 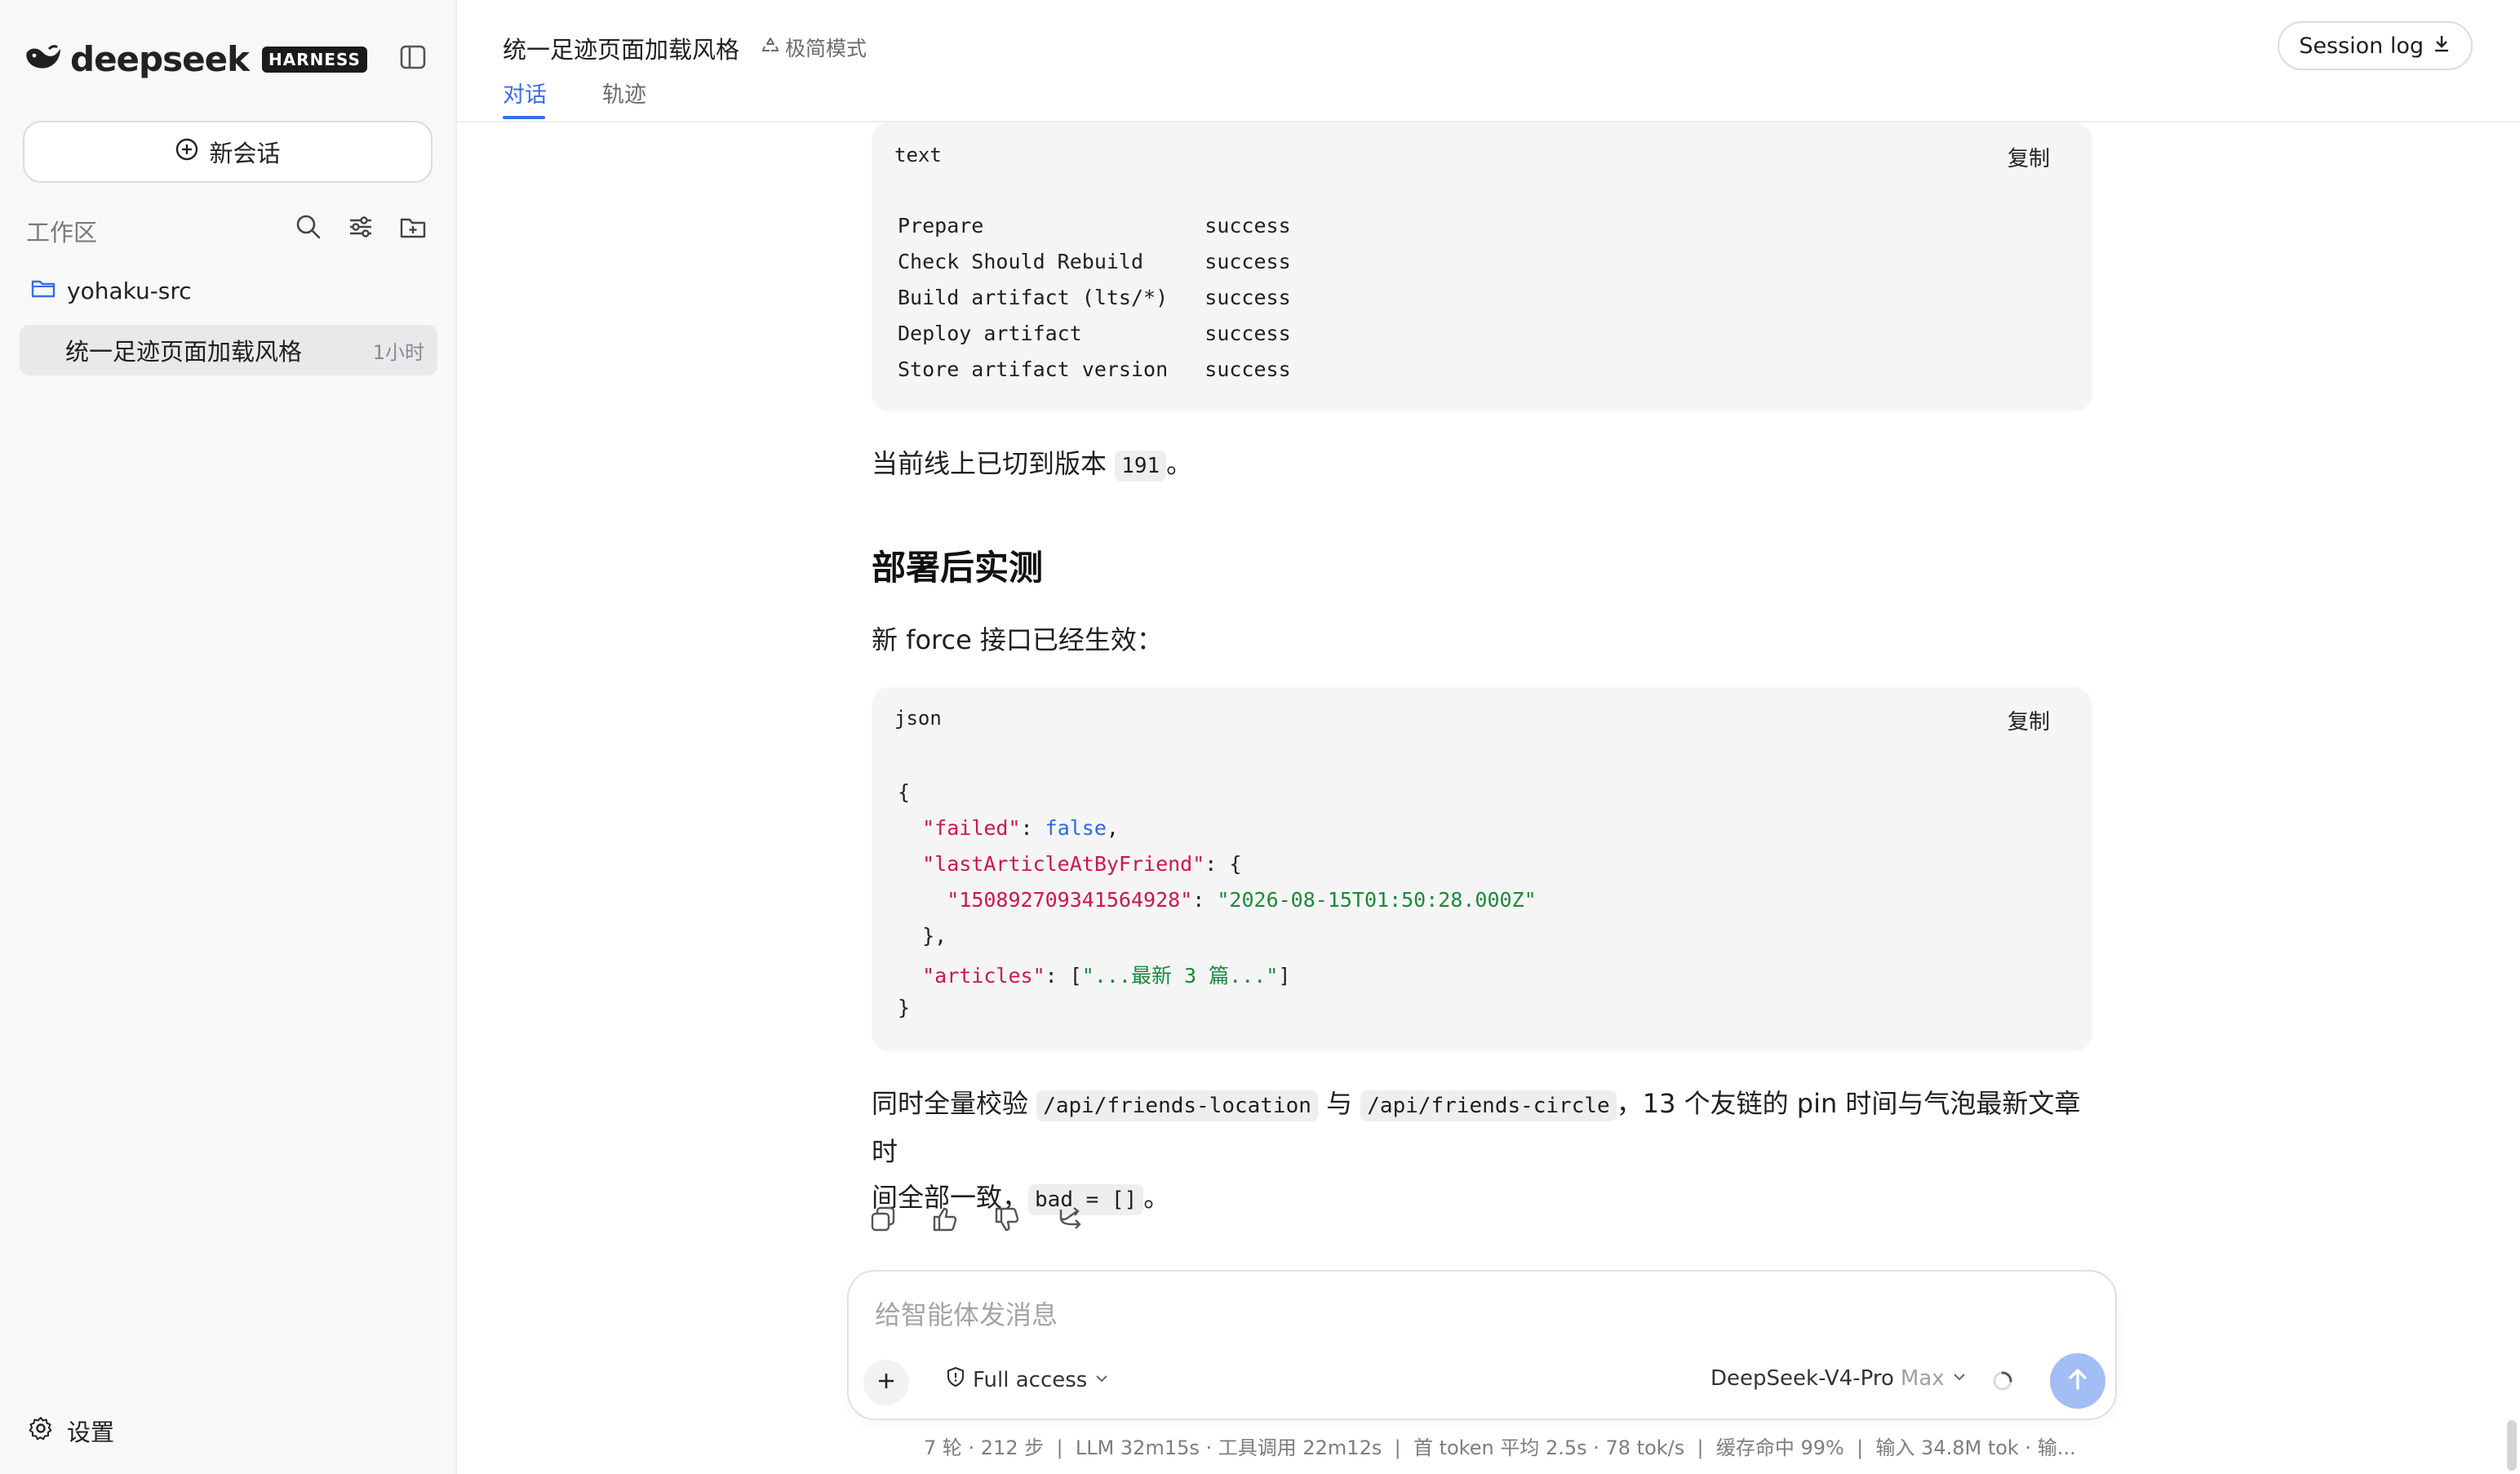 I want to click on message-paragraph: 新 force 接口已经生效：, so click(x=1017, y=640).